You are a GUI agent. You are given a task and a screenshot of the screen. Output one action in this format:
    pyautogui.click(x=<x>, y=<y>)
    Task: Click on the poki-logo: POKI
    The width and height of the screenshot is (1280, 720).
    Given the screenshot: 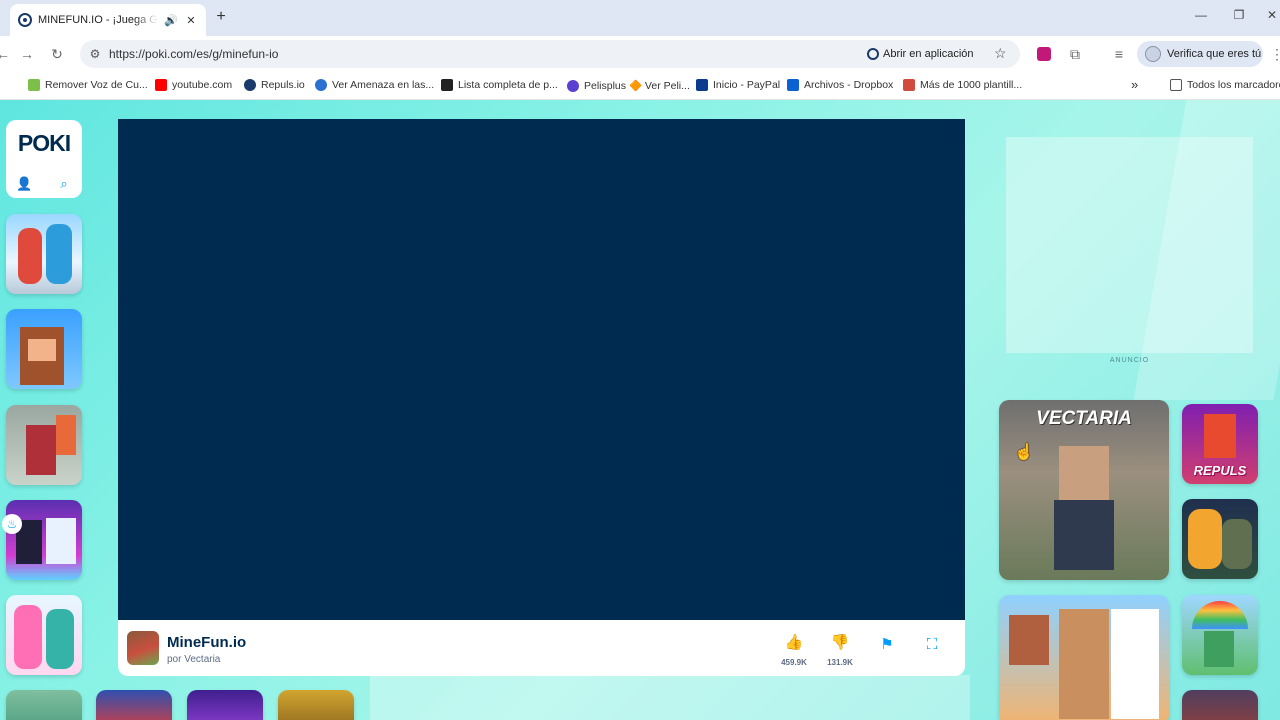 What is the action you would take?
    pyautogui.click(x=44, y=143)
    